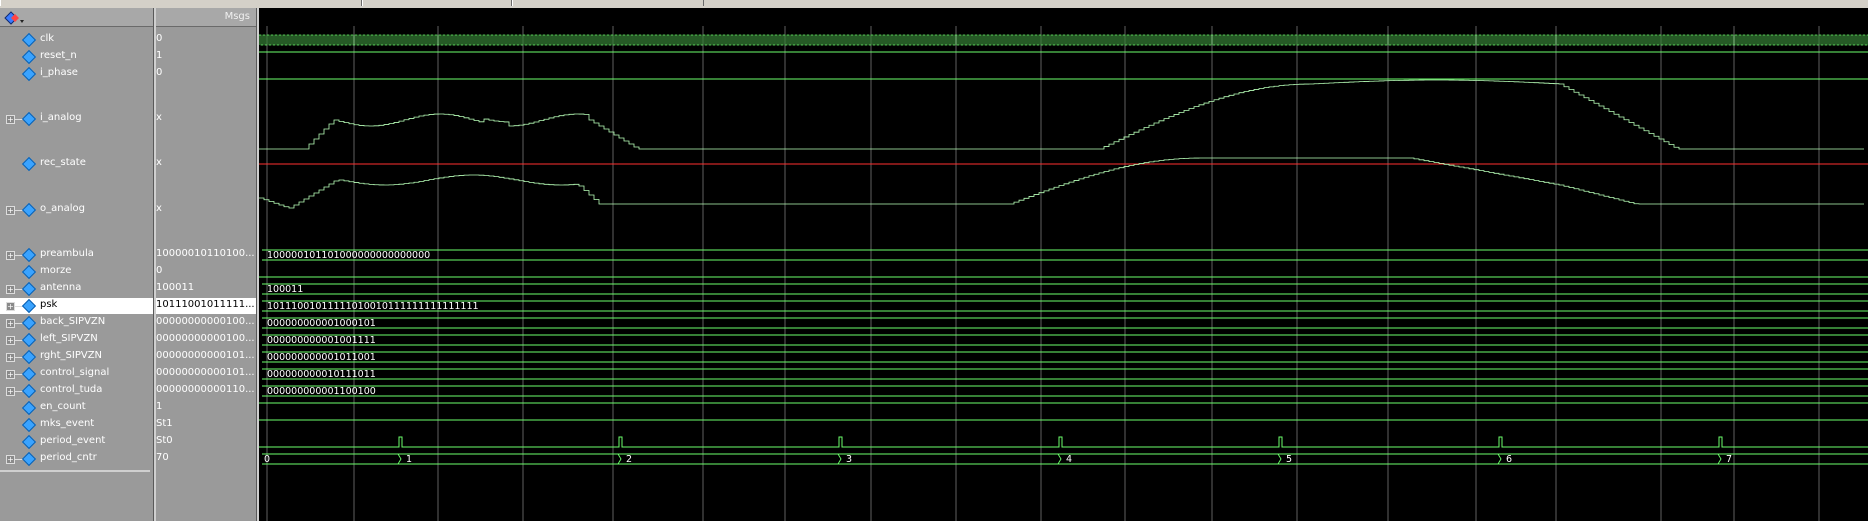 This screenshot has height=521, width=1868. I want to click on signal-value-o_analog: x, so click(206, 210).